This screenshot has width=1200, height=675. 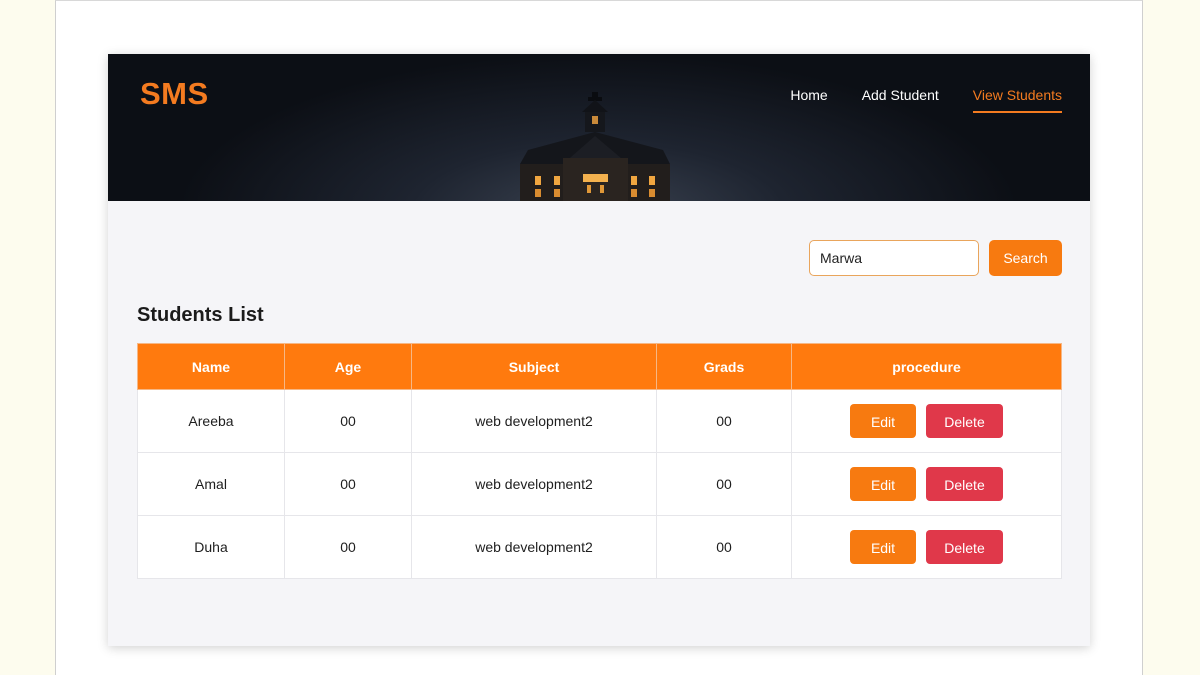 I want to click on nav-view-students: View Students, so click(x=1017, y=100).